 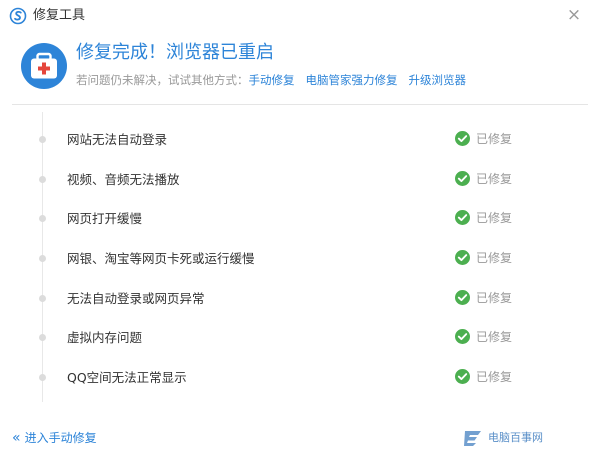 I want to click on result-headline: 修复完成！浏览器已重启, so click(x=175, y=52).